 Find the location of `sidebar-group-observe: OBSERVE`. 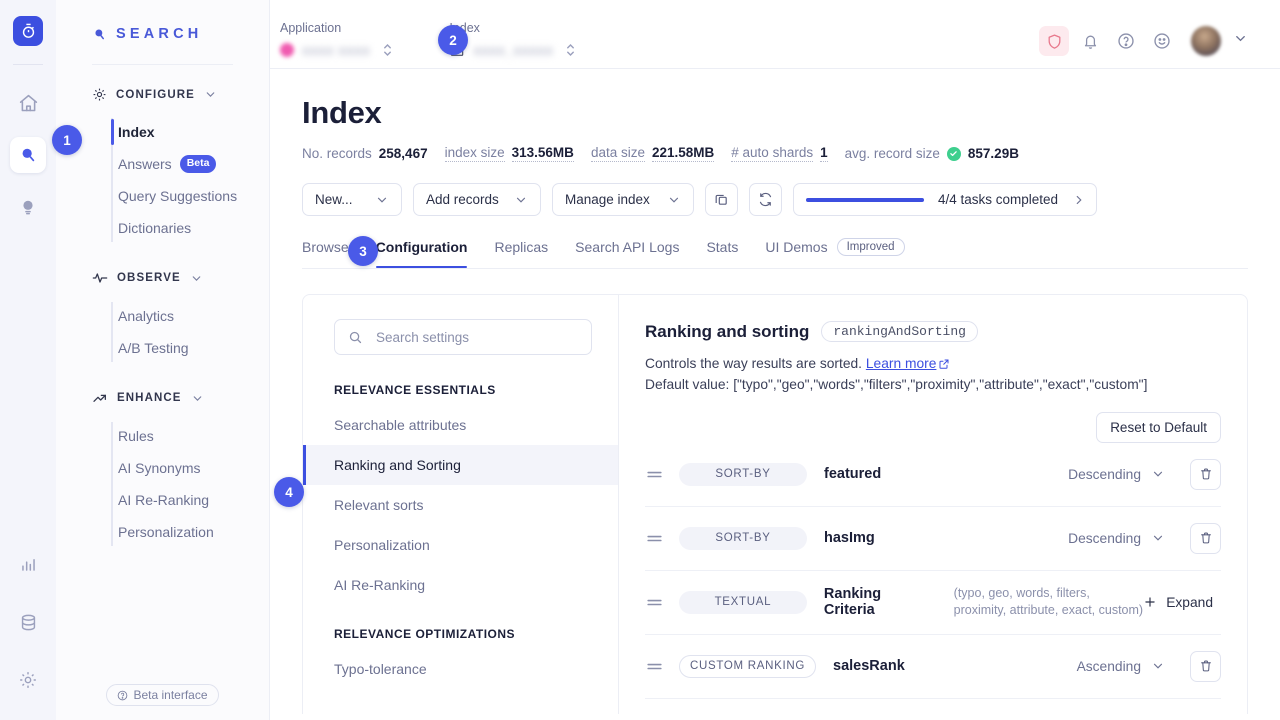

sidebar-group-observe: OBSERVE is located at coordinates (162, 278).